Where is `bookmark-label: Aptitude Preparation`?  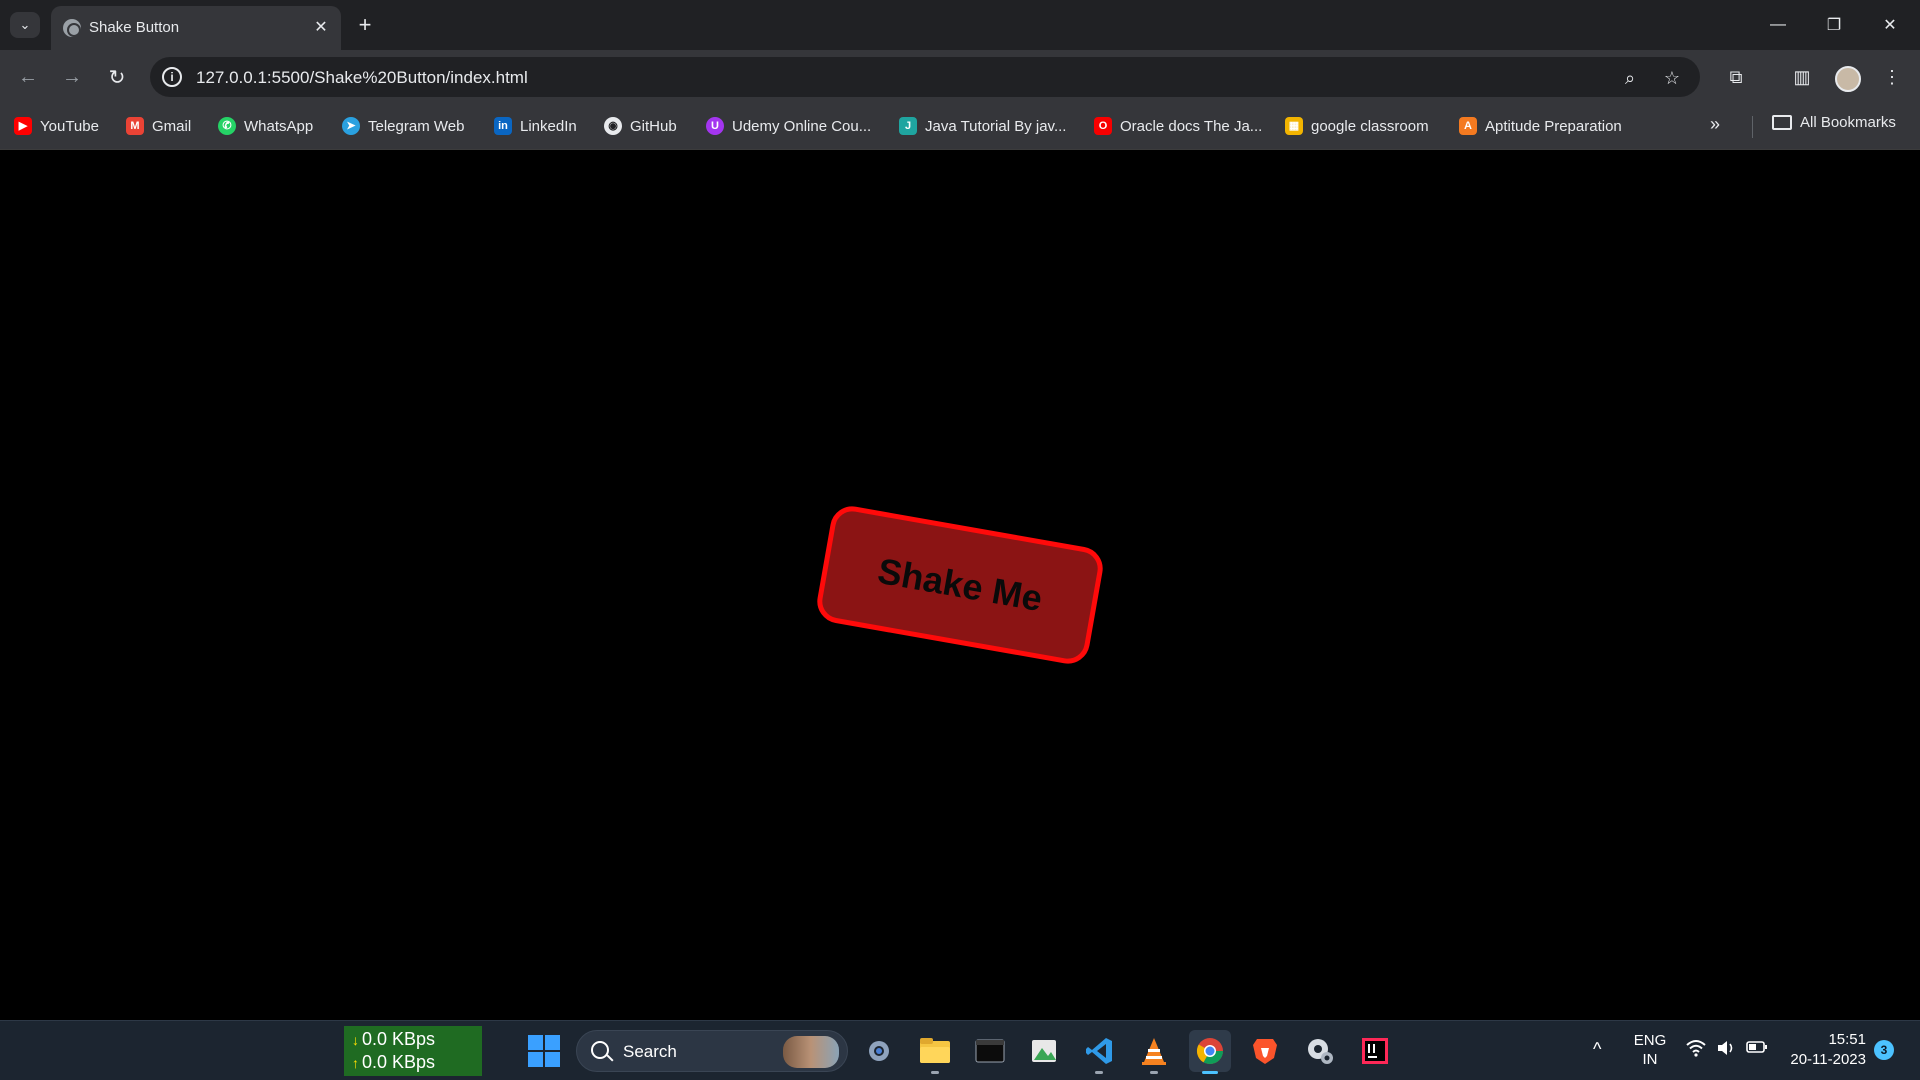 bookmark-label: Aptitude Preparation is located at coordinates (1553, 126).